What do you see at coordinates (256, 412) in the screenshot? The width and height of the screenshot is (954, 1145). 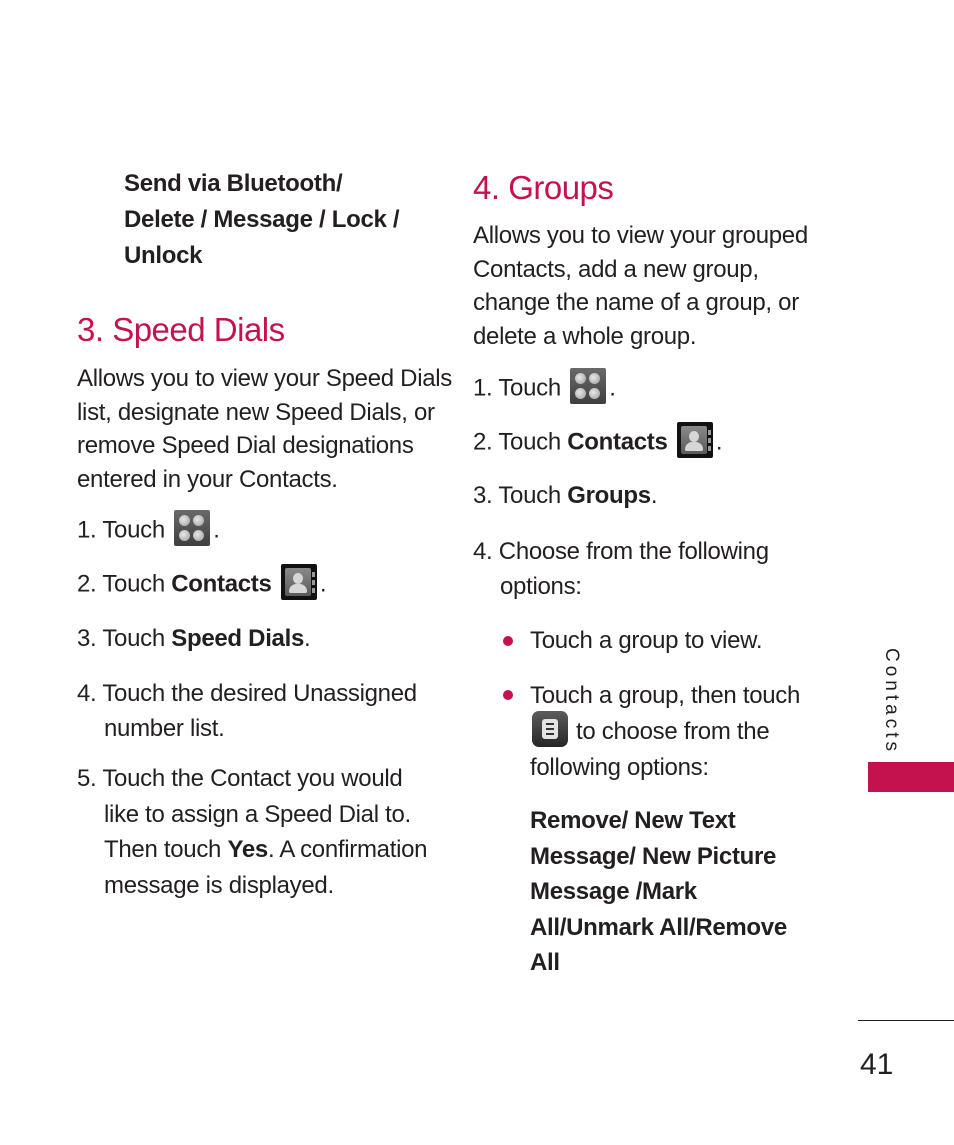 I see `description-line: list, designate new Speed Dials, or` at bounding box center [256, 412].